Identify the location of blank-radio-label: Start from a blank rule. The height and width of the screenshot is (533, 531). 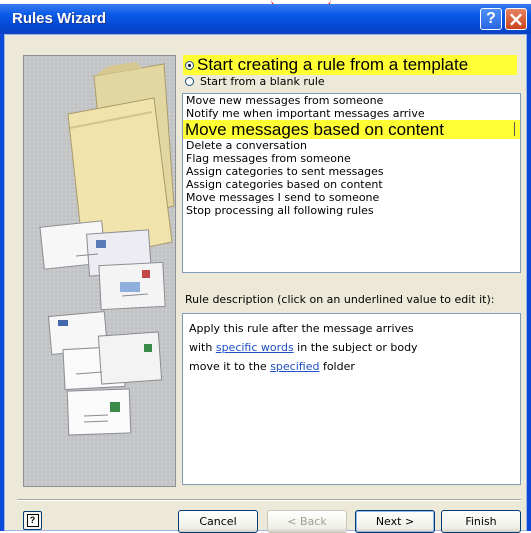
(262, 81).